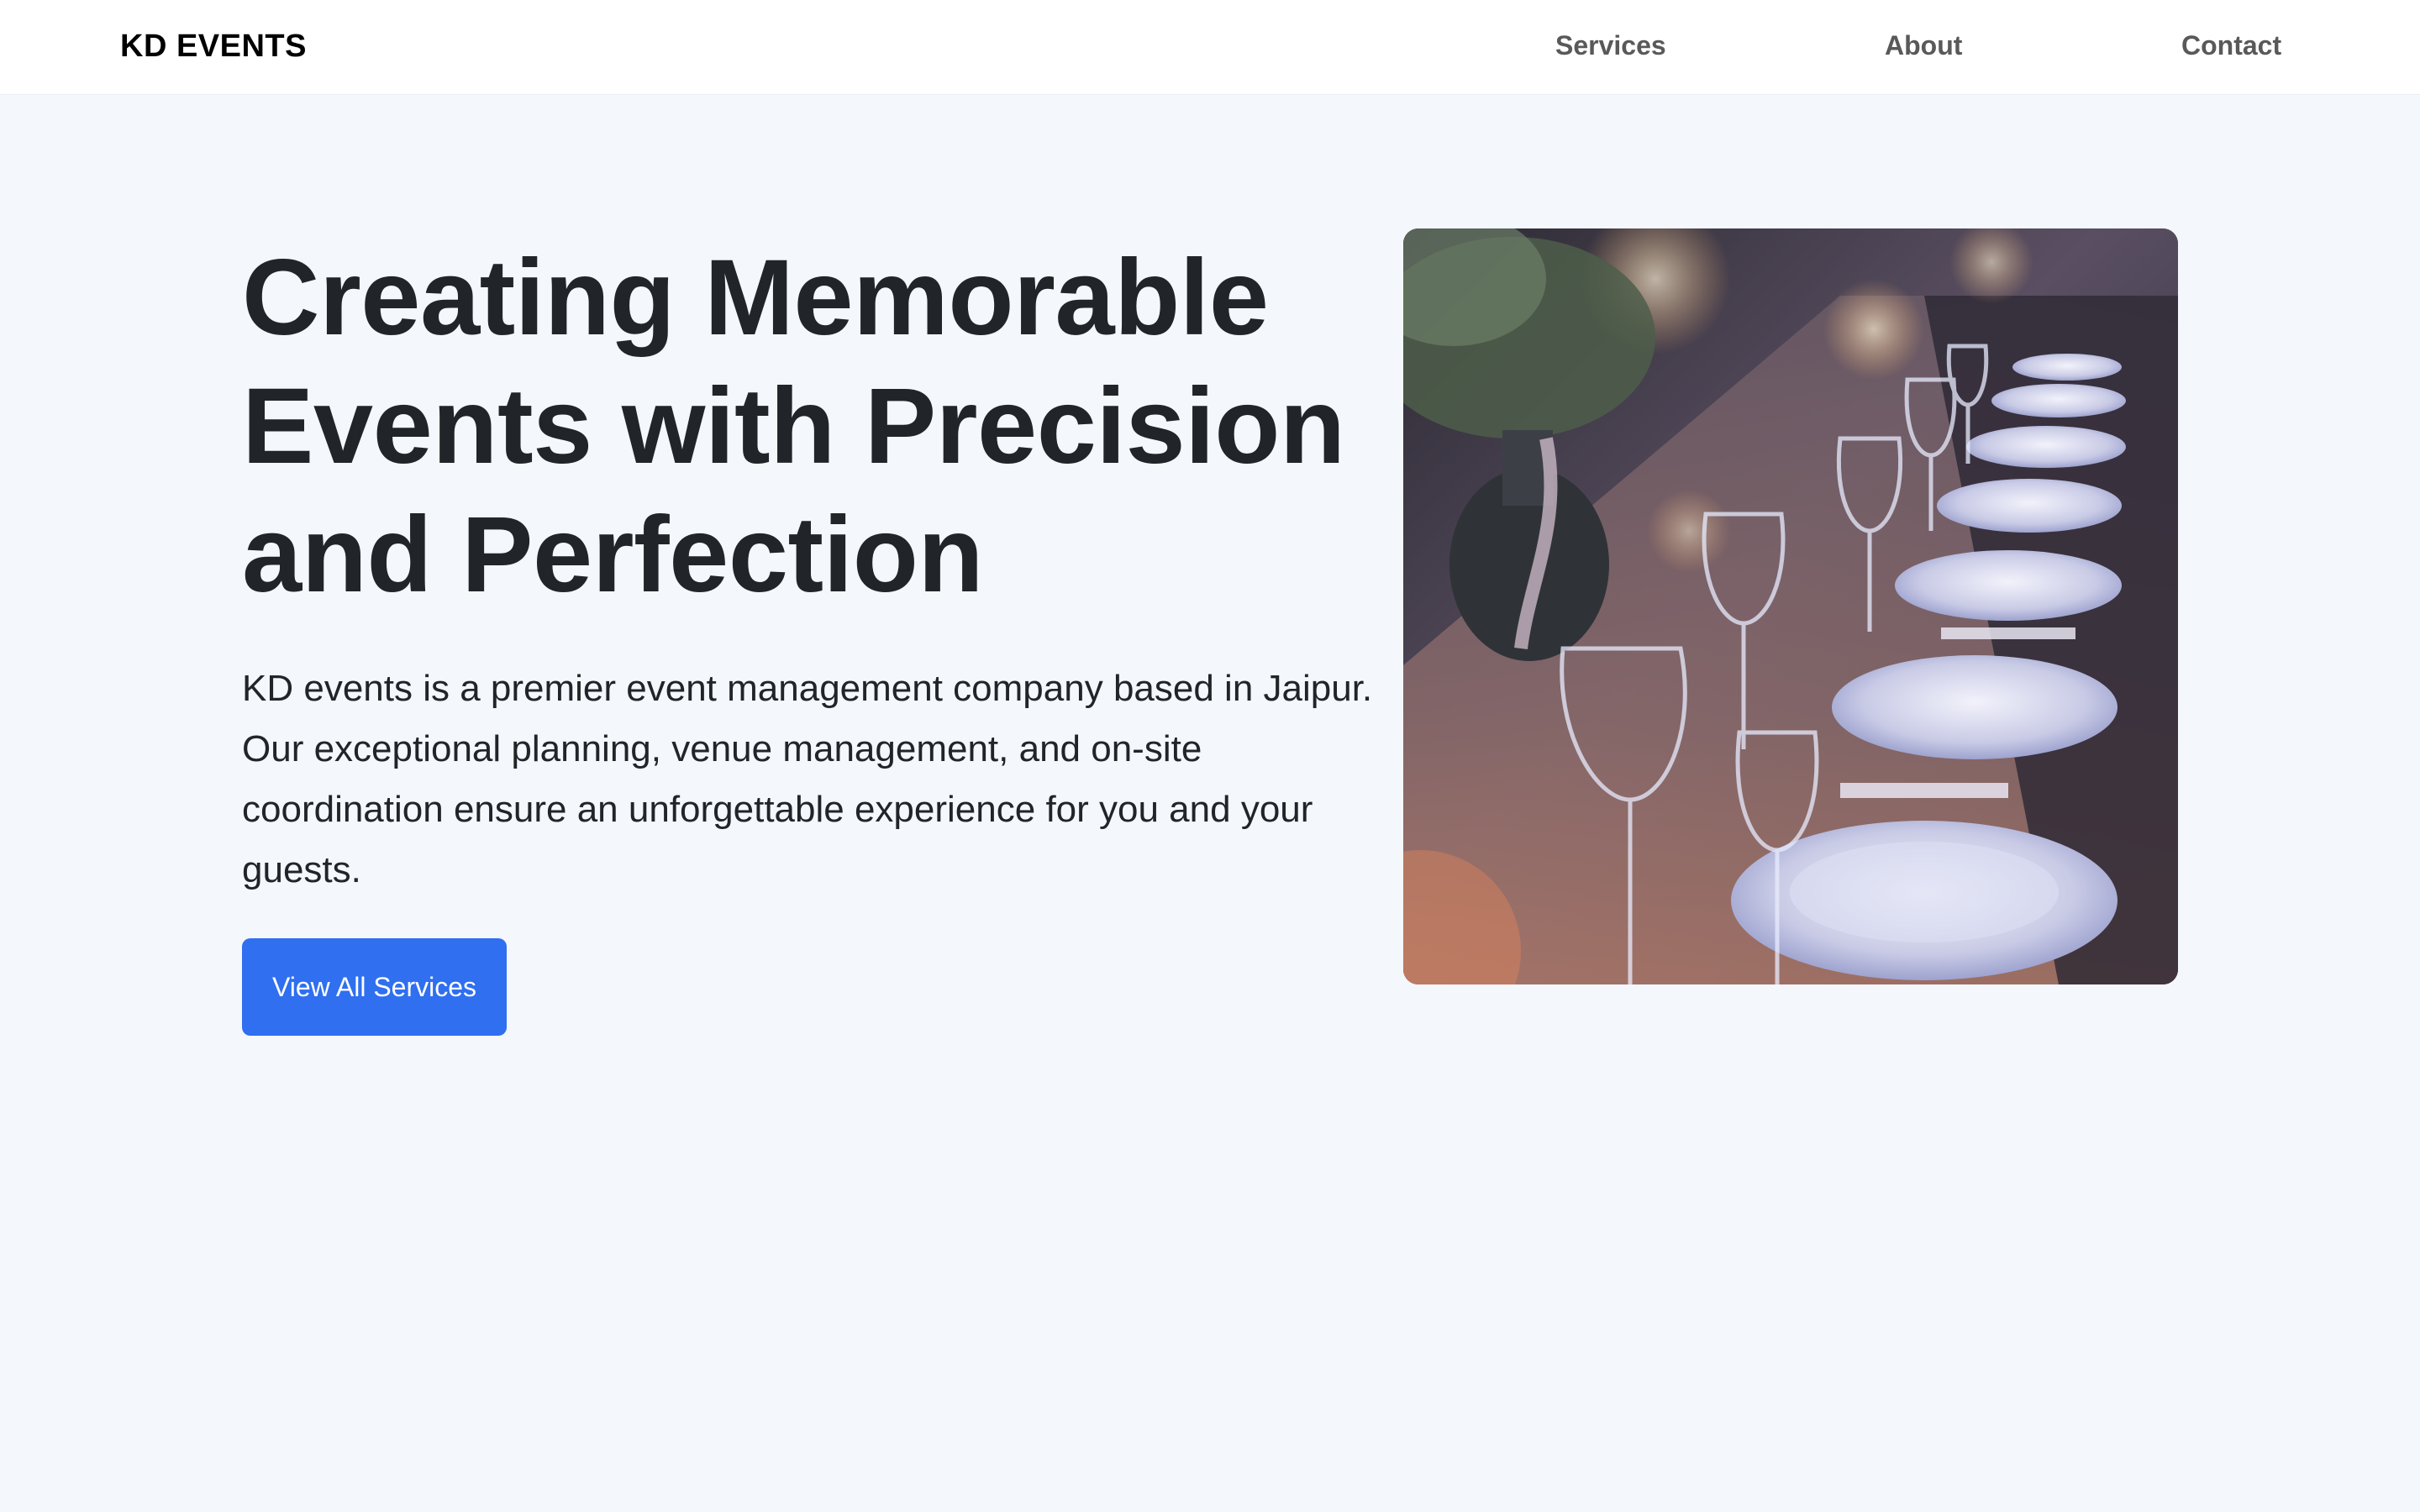 The width and height of the screenshot is (2420, 1512). Describe the element at coordinates (214, 47) in the screenshot. I see `brand-logo: KD EVENTS` at that location.